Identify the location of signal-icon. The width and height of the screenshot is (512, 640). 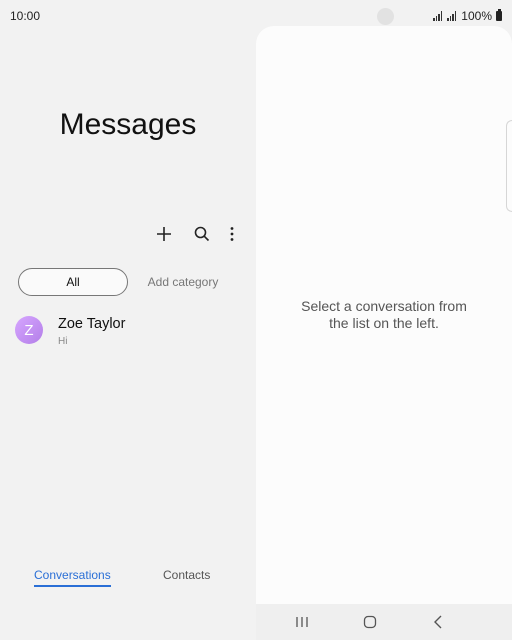
(438, 16).